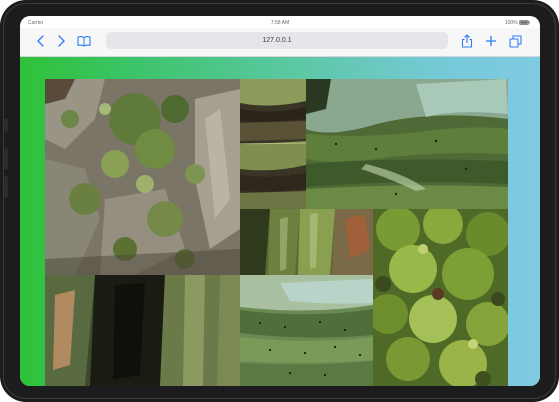 The image size is (559, 402). I want to click on status-bar: Carrier 7:58 AM 100%, so click(280, 22).